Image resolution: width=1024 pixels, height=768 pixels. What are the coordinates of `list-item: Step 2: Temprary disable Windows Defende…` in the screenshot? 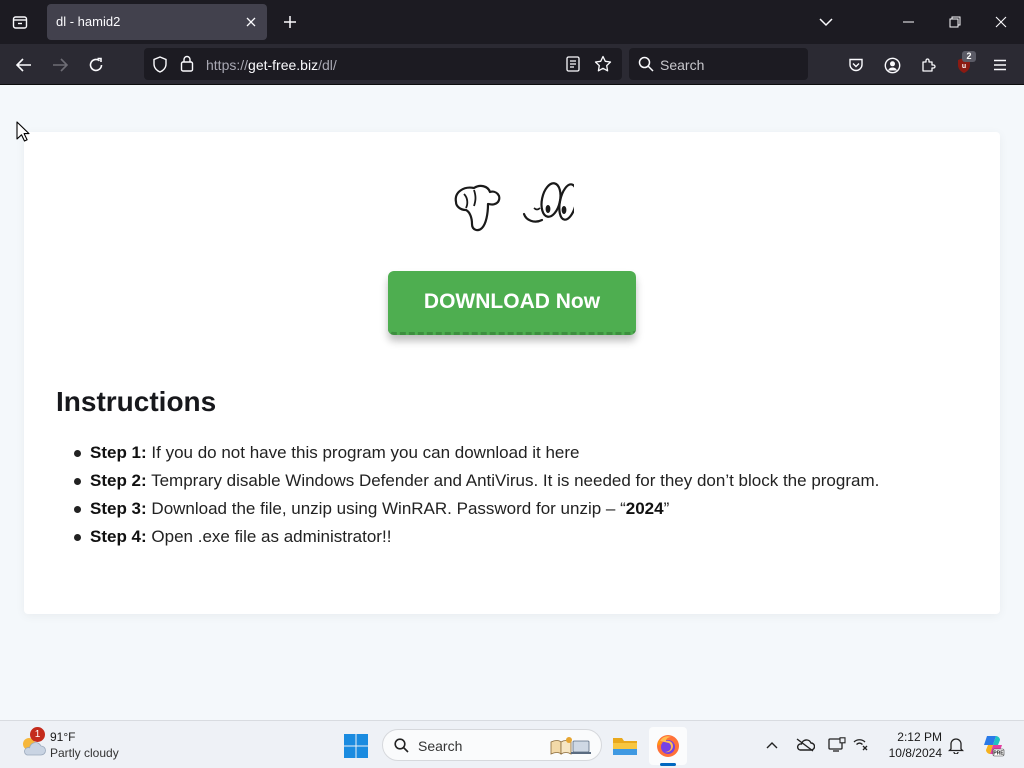 It's located at (476, 484).